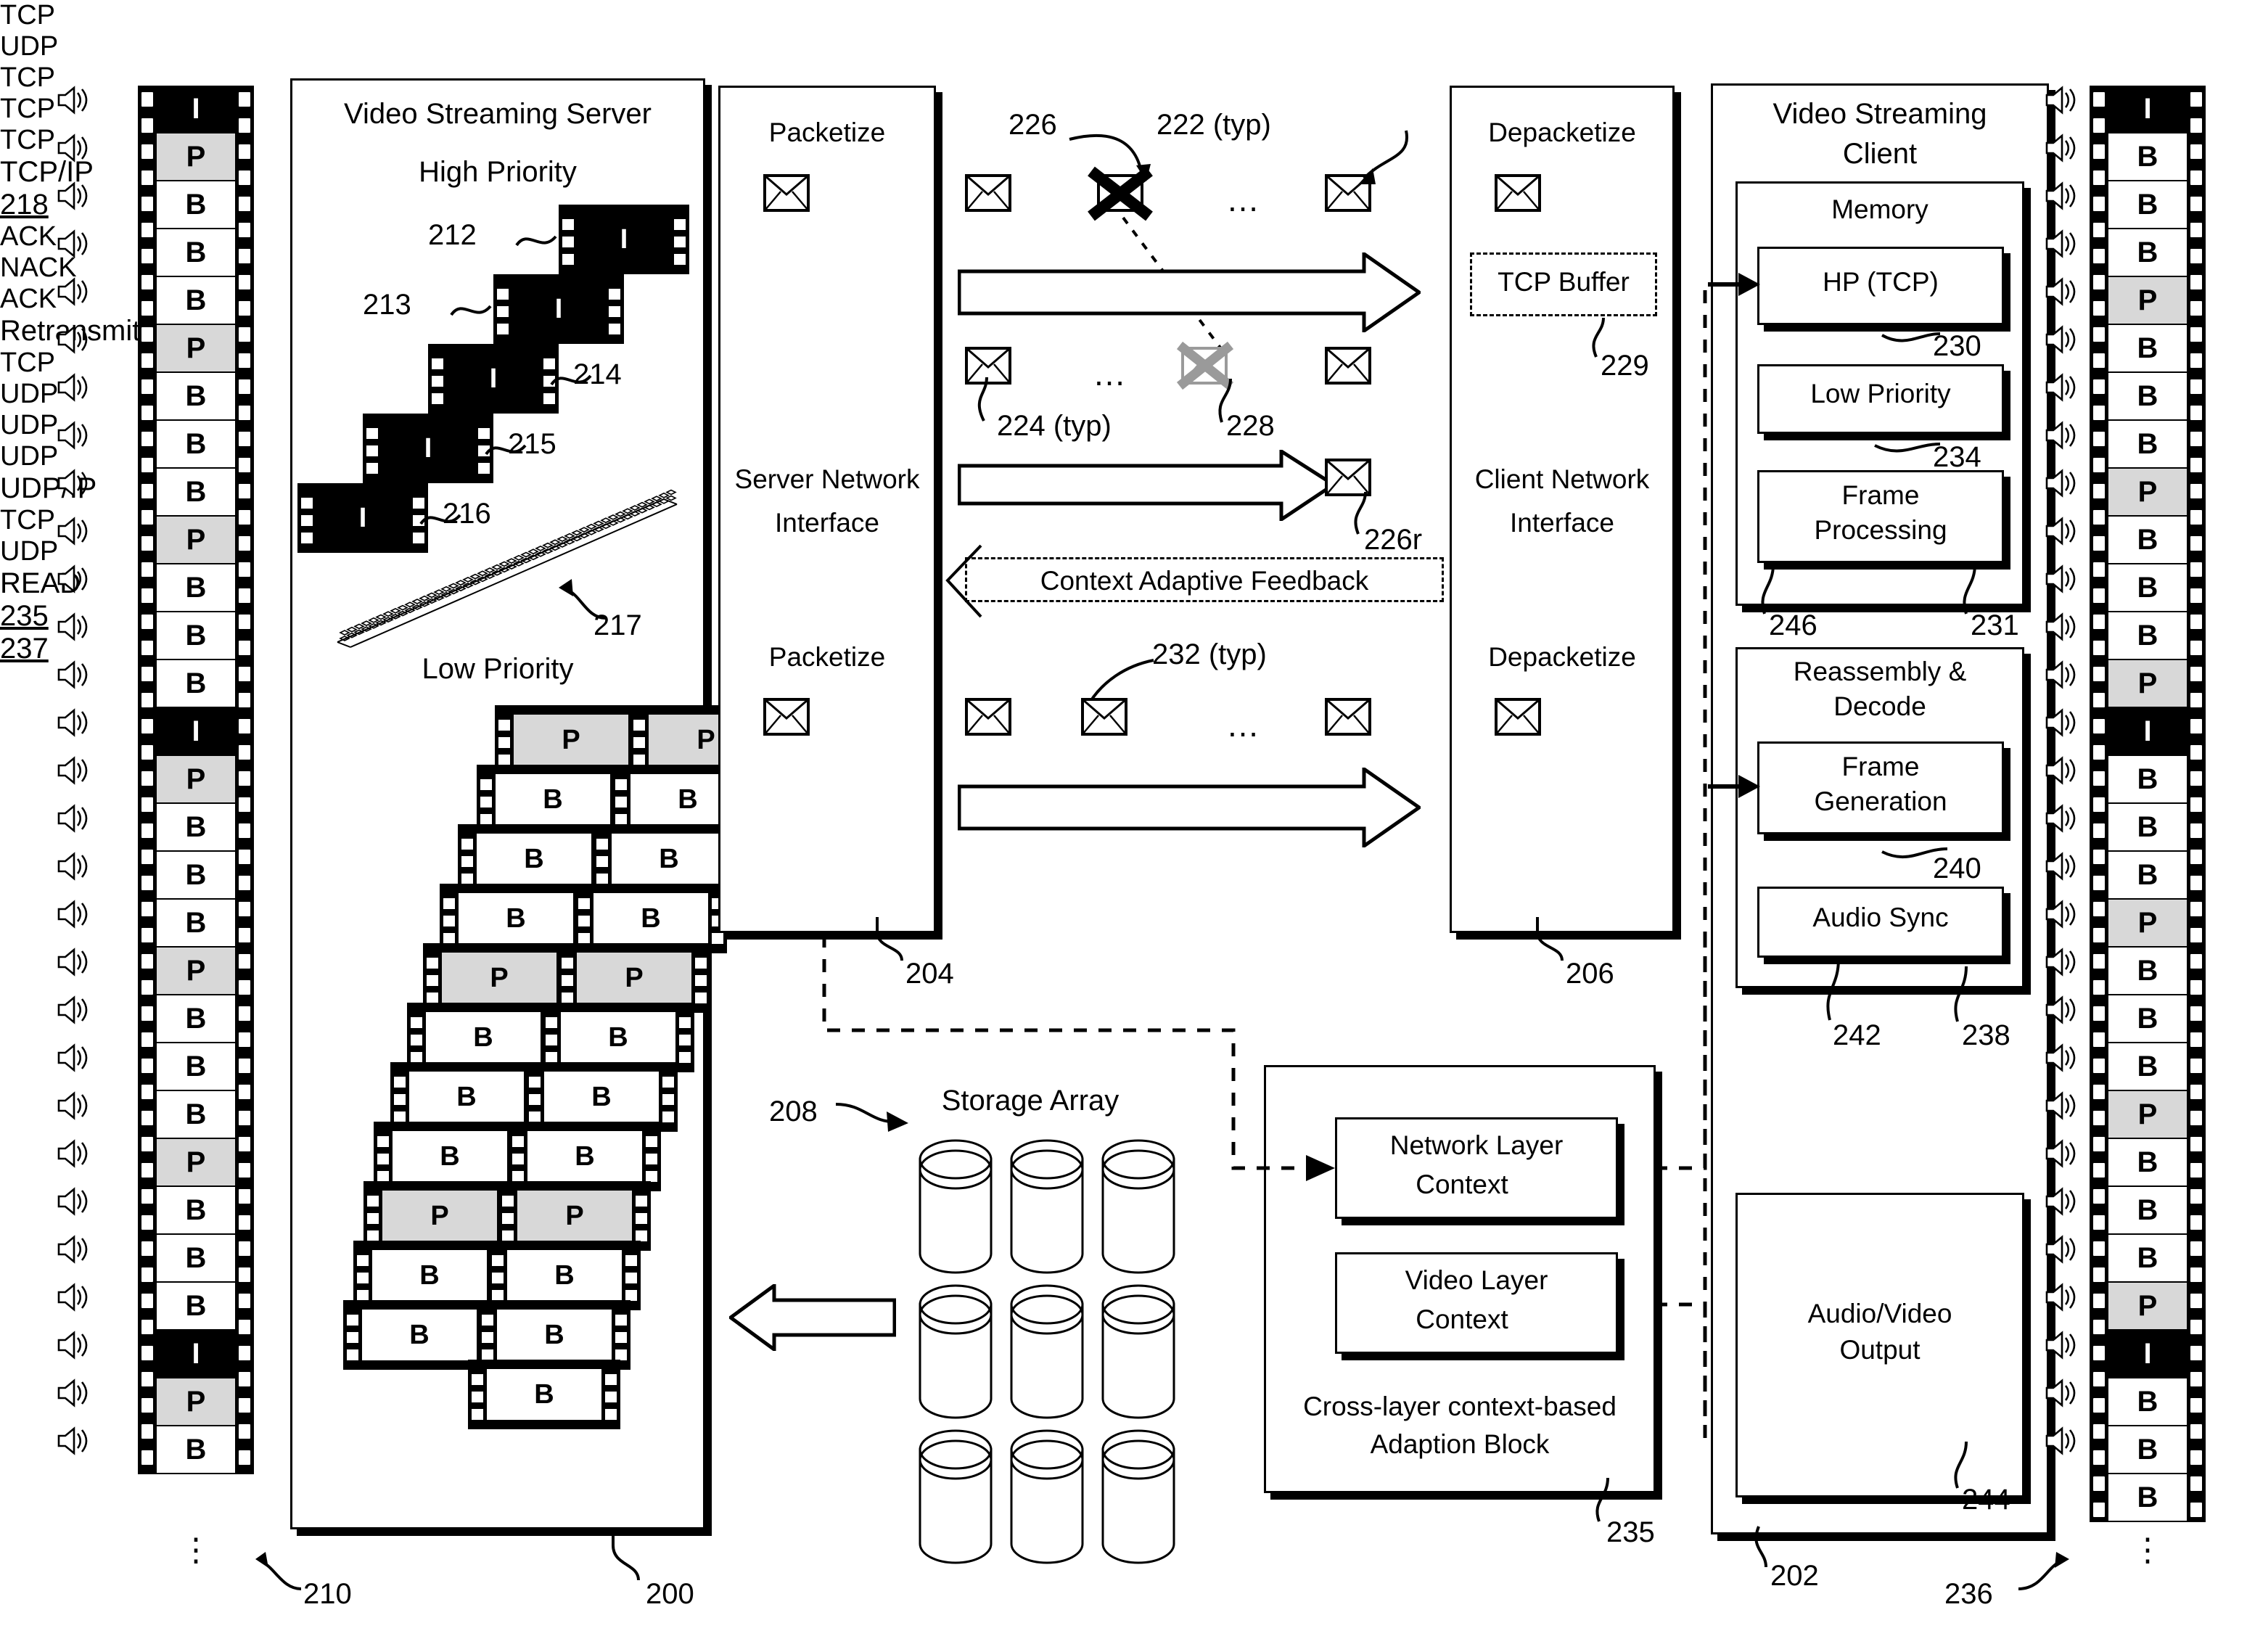  I want to click on client-network-interface-title-1: Client Network, so click(1562, 479).